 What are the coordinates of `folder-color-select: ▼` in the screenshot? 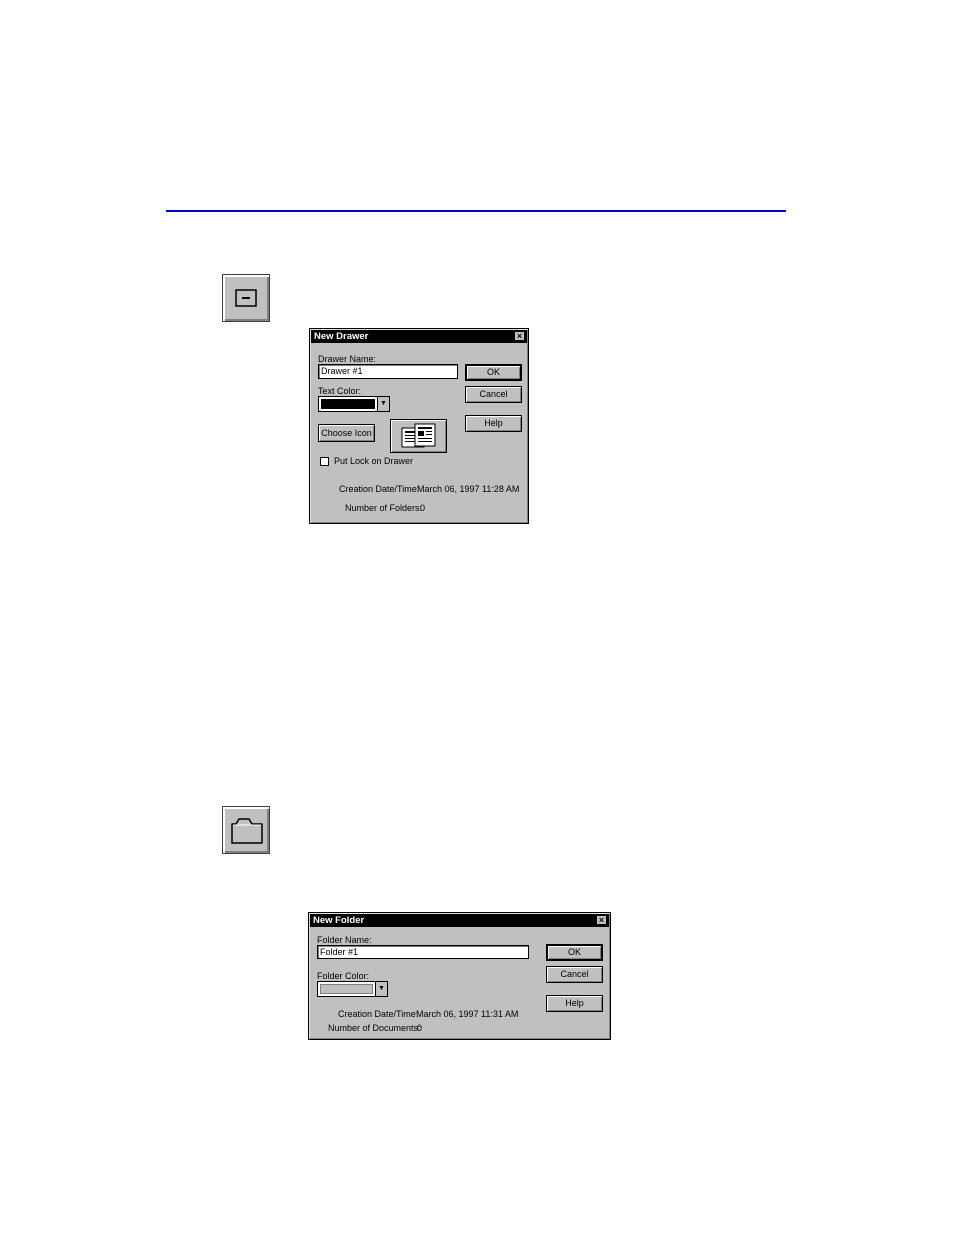 It's located at (352, 989).